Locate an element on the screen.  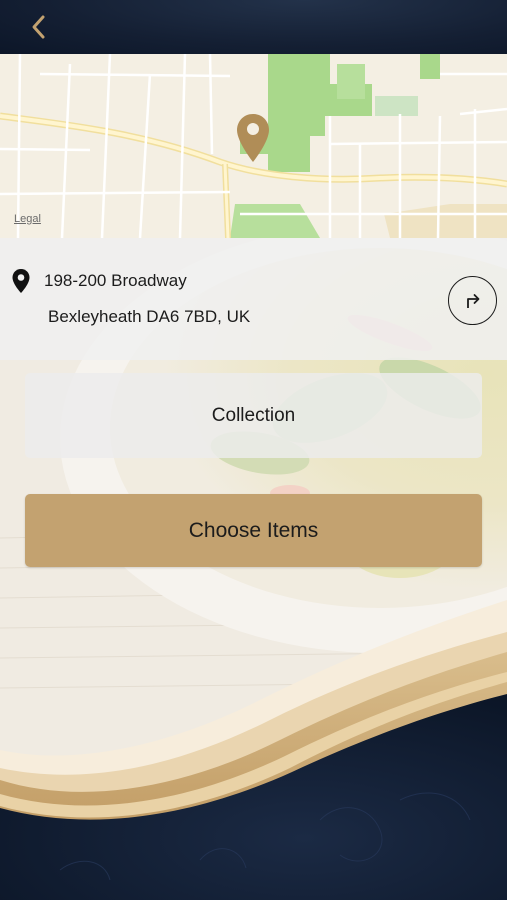
chevron-left-icon is located at coordinates (38, 27).